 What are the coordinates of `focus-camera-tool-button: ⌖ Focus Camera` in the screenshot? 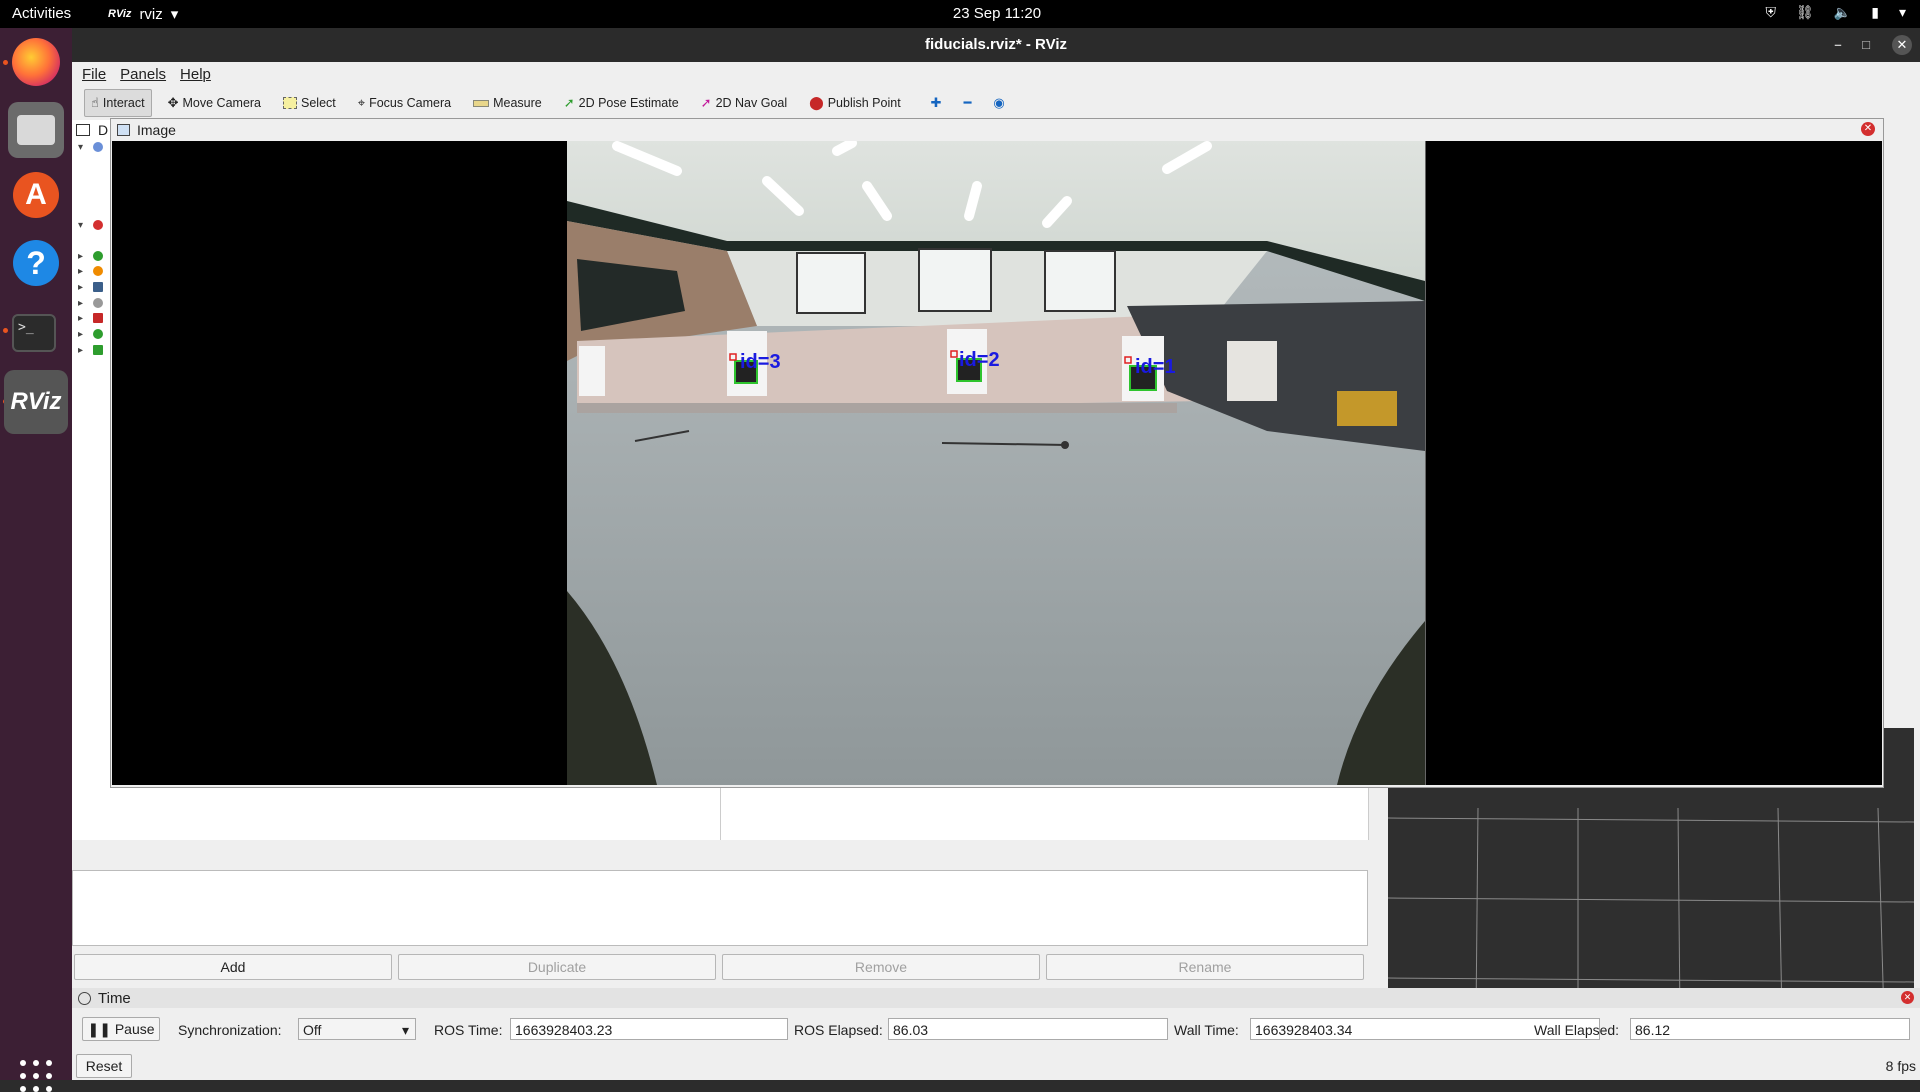 It's located at (404, 103).